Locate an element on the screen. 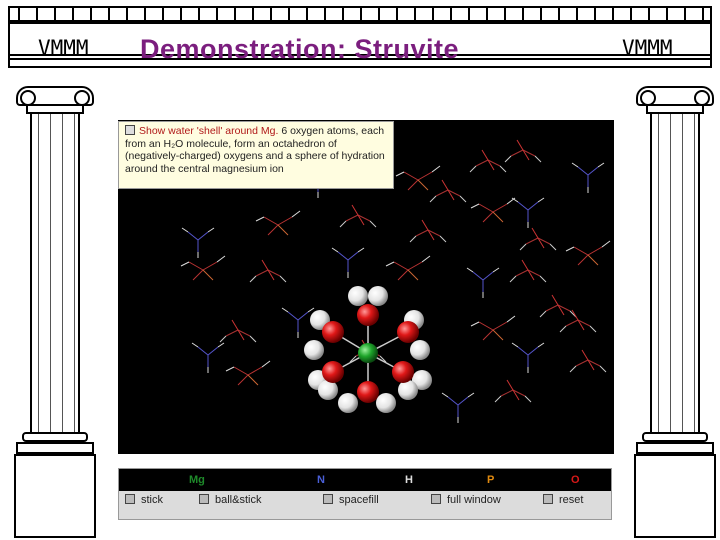 The width and height of the screenshot is (720, 540). stick-option: stick is located at coordinates (144, 500).